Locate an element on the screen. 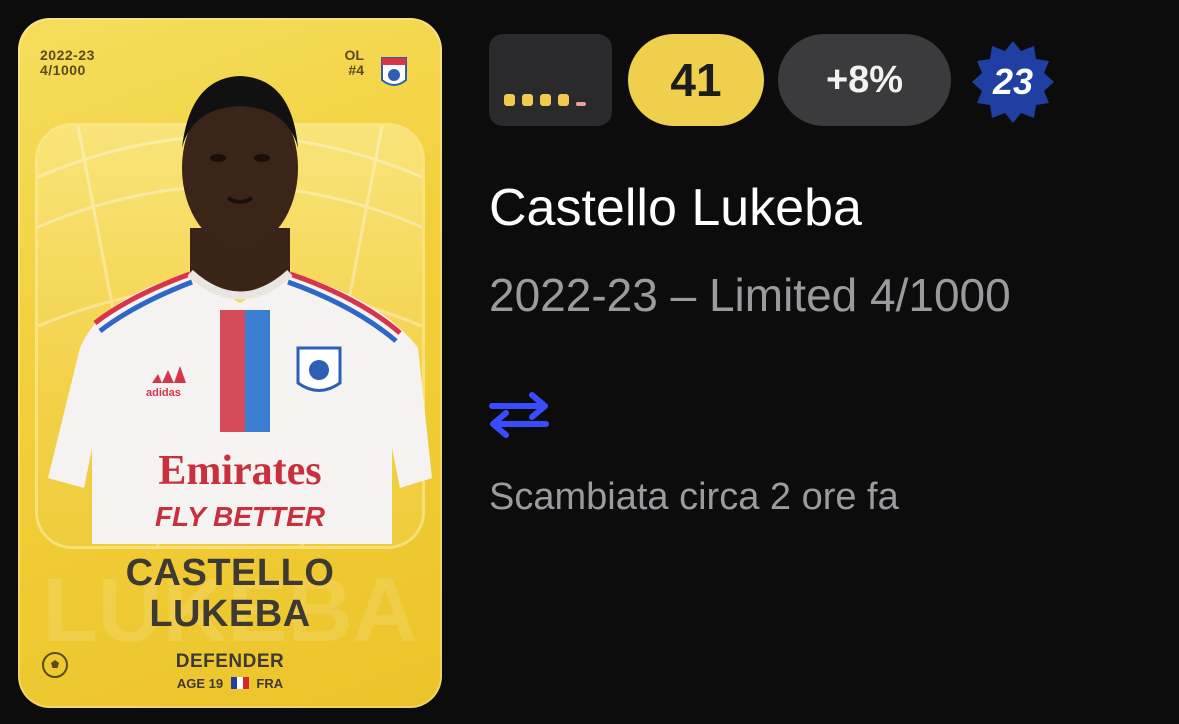 The image size is (1179, 724). club-logo-icon is located at coordinates (394, 71).